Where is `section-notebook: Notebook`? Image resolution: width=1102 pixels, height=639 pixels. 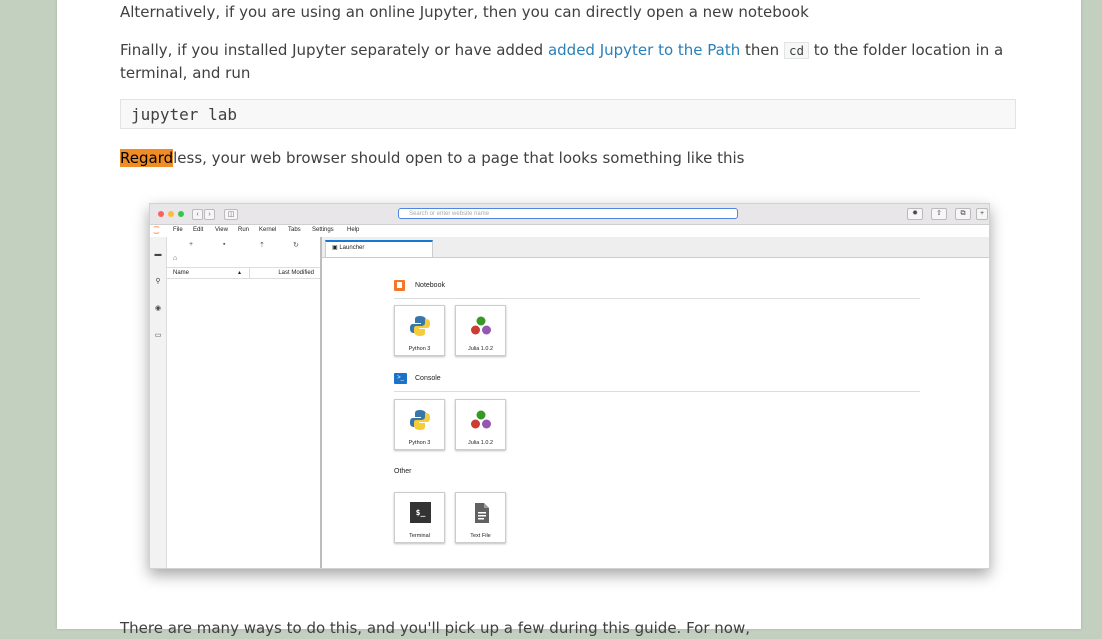 section-notebook: Notebook is located at coordinates (430, 285).